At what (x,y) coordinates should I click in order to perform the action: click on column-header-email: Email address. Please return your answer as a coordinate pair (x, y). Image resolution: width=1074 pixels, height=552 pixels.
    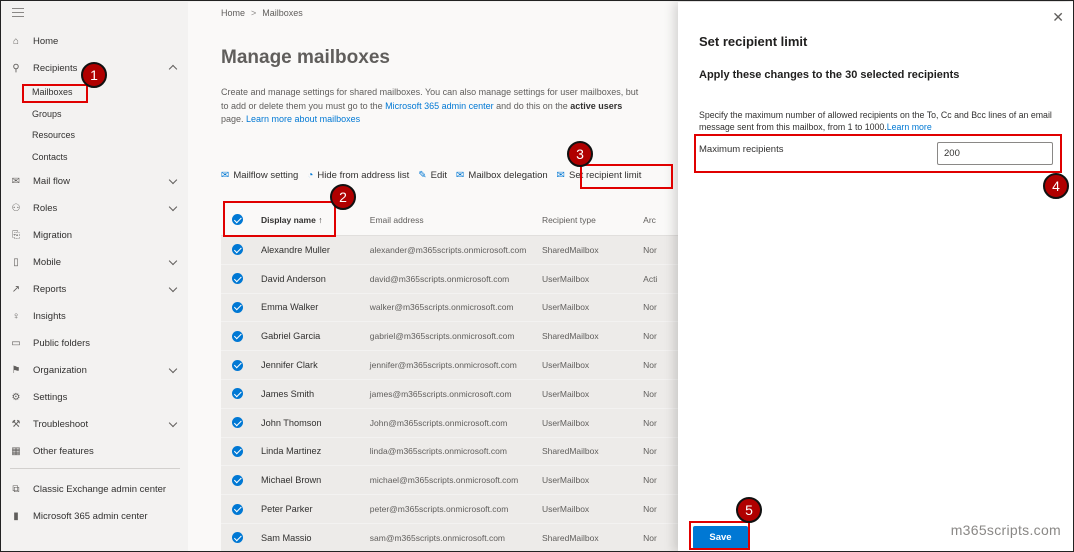
    Looking at the image, I should click on (456, 220).